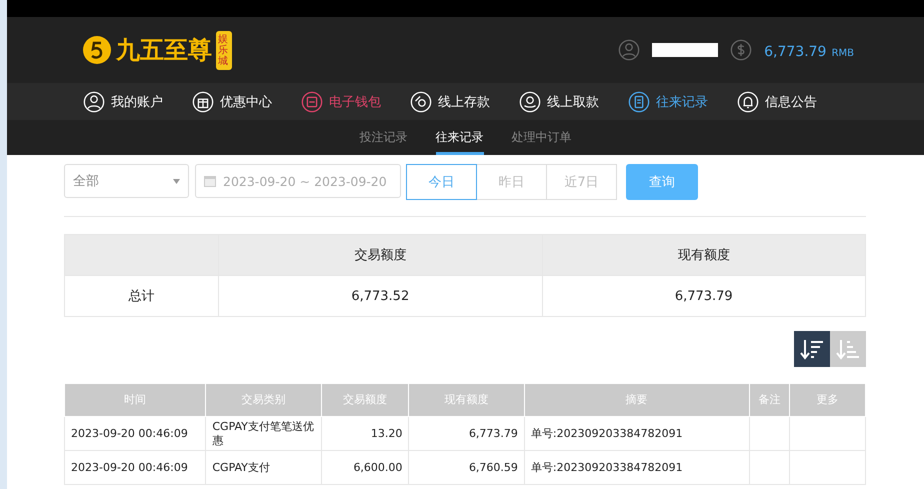  What do you see at coordinates (466, 467) in the screenshot?
I see `table-cell: 6,760.59` at bounding box center [466, 467].